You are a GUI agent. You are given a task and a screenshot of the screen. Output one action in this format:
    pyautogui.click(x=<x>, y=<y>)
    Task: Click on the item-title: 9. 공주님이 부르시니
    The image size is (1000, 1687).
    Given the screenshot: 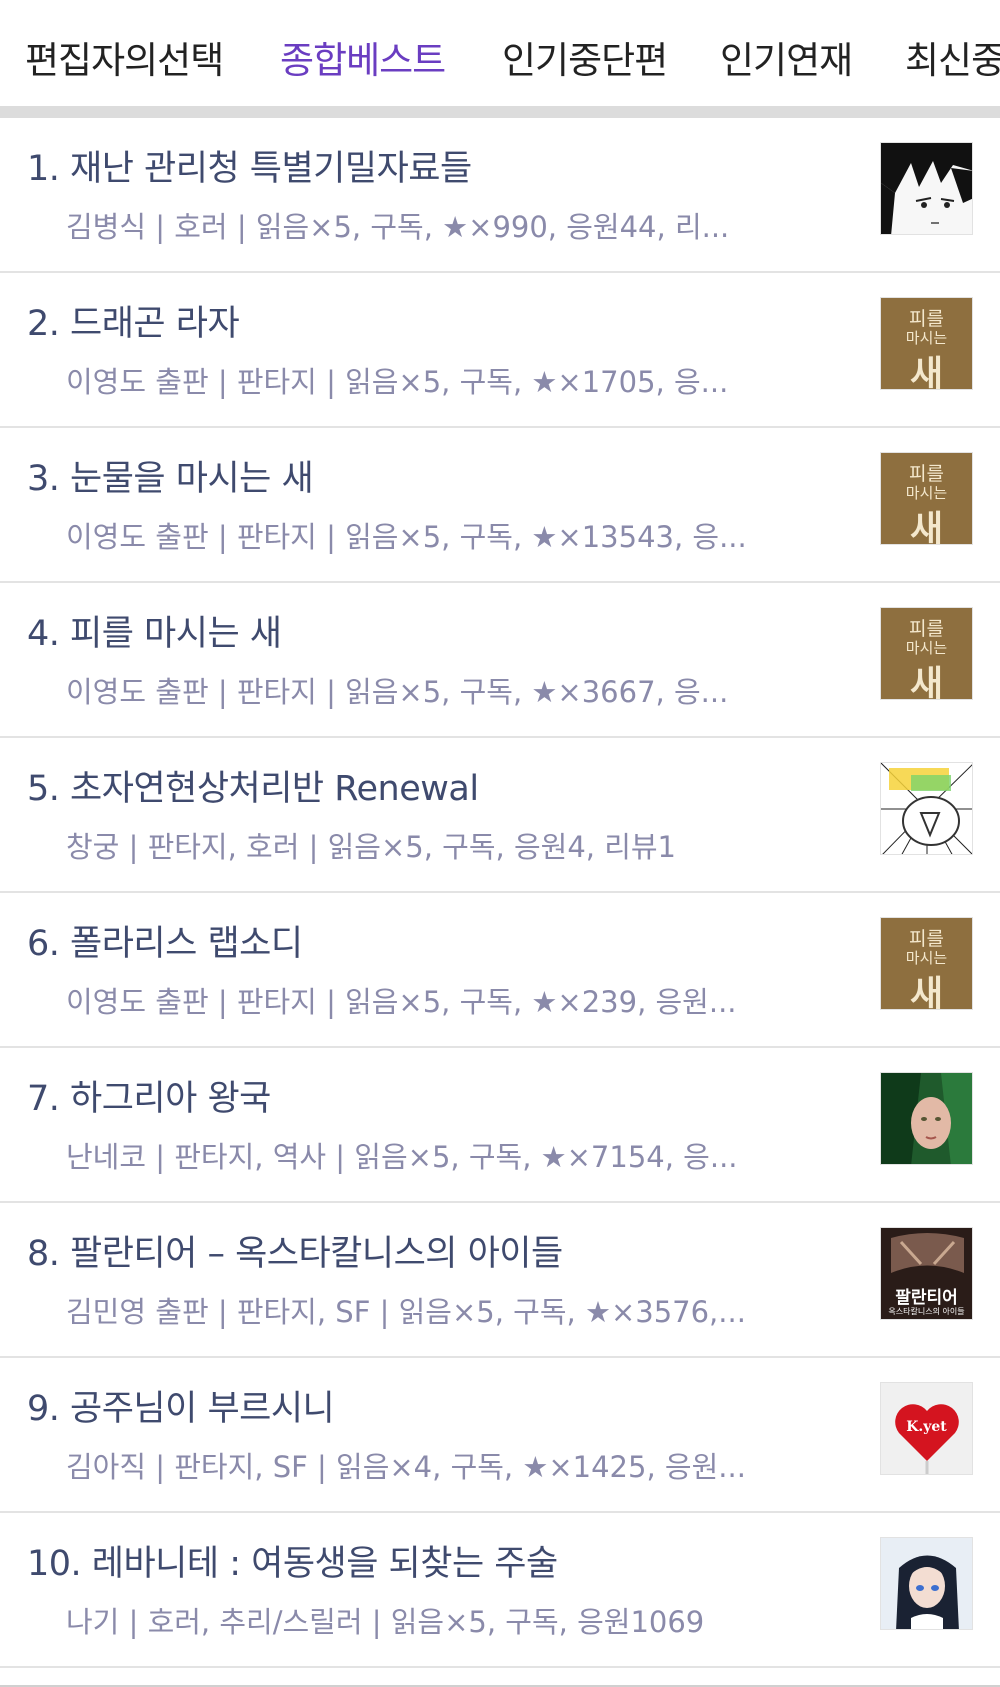 What is the action you would take?
    pyautogui.click(x=181, y=1405)
    